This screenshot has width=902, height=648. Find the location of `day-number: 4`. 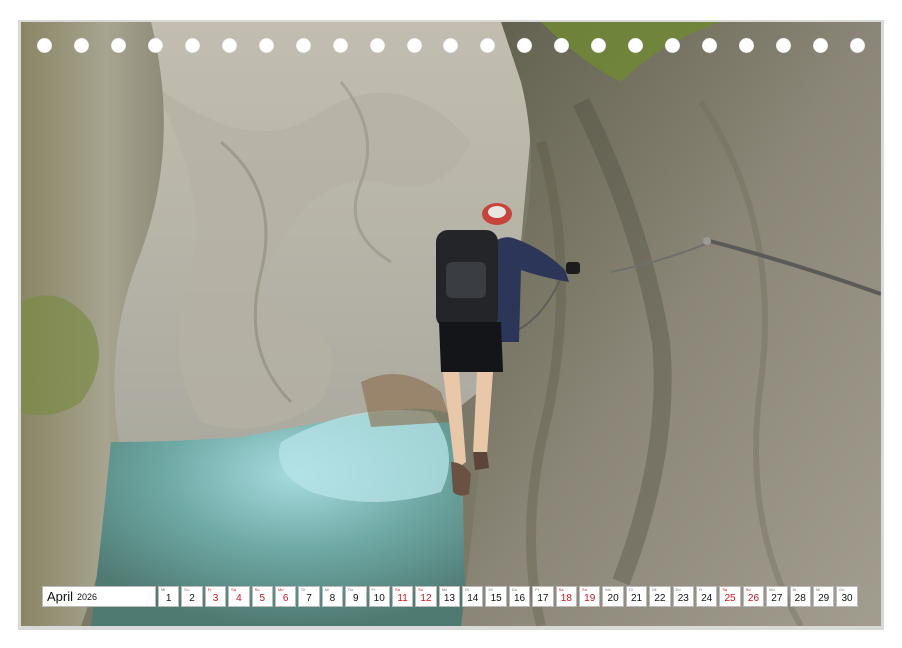

day-number: 4 is located at coordinates (239, 598).